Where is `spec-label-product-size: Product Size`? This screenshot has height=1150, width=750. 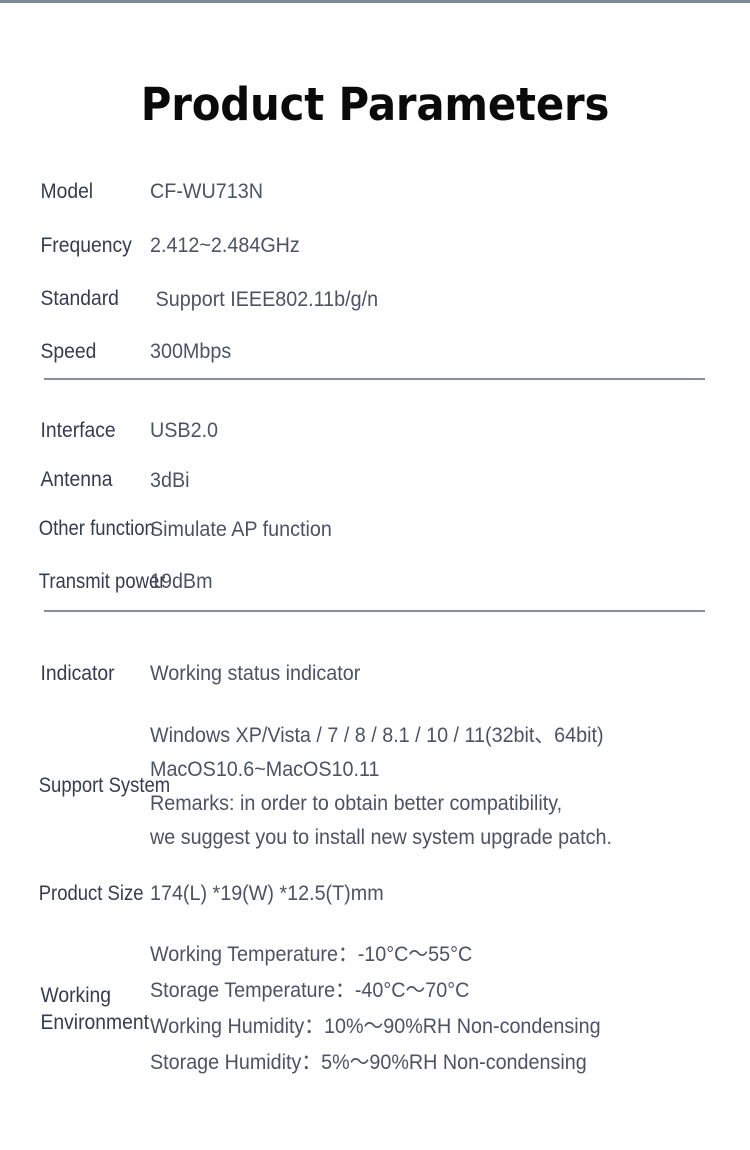
spec-label-product-size: Product Size is located at coordinates (91, 893).